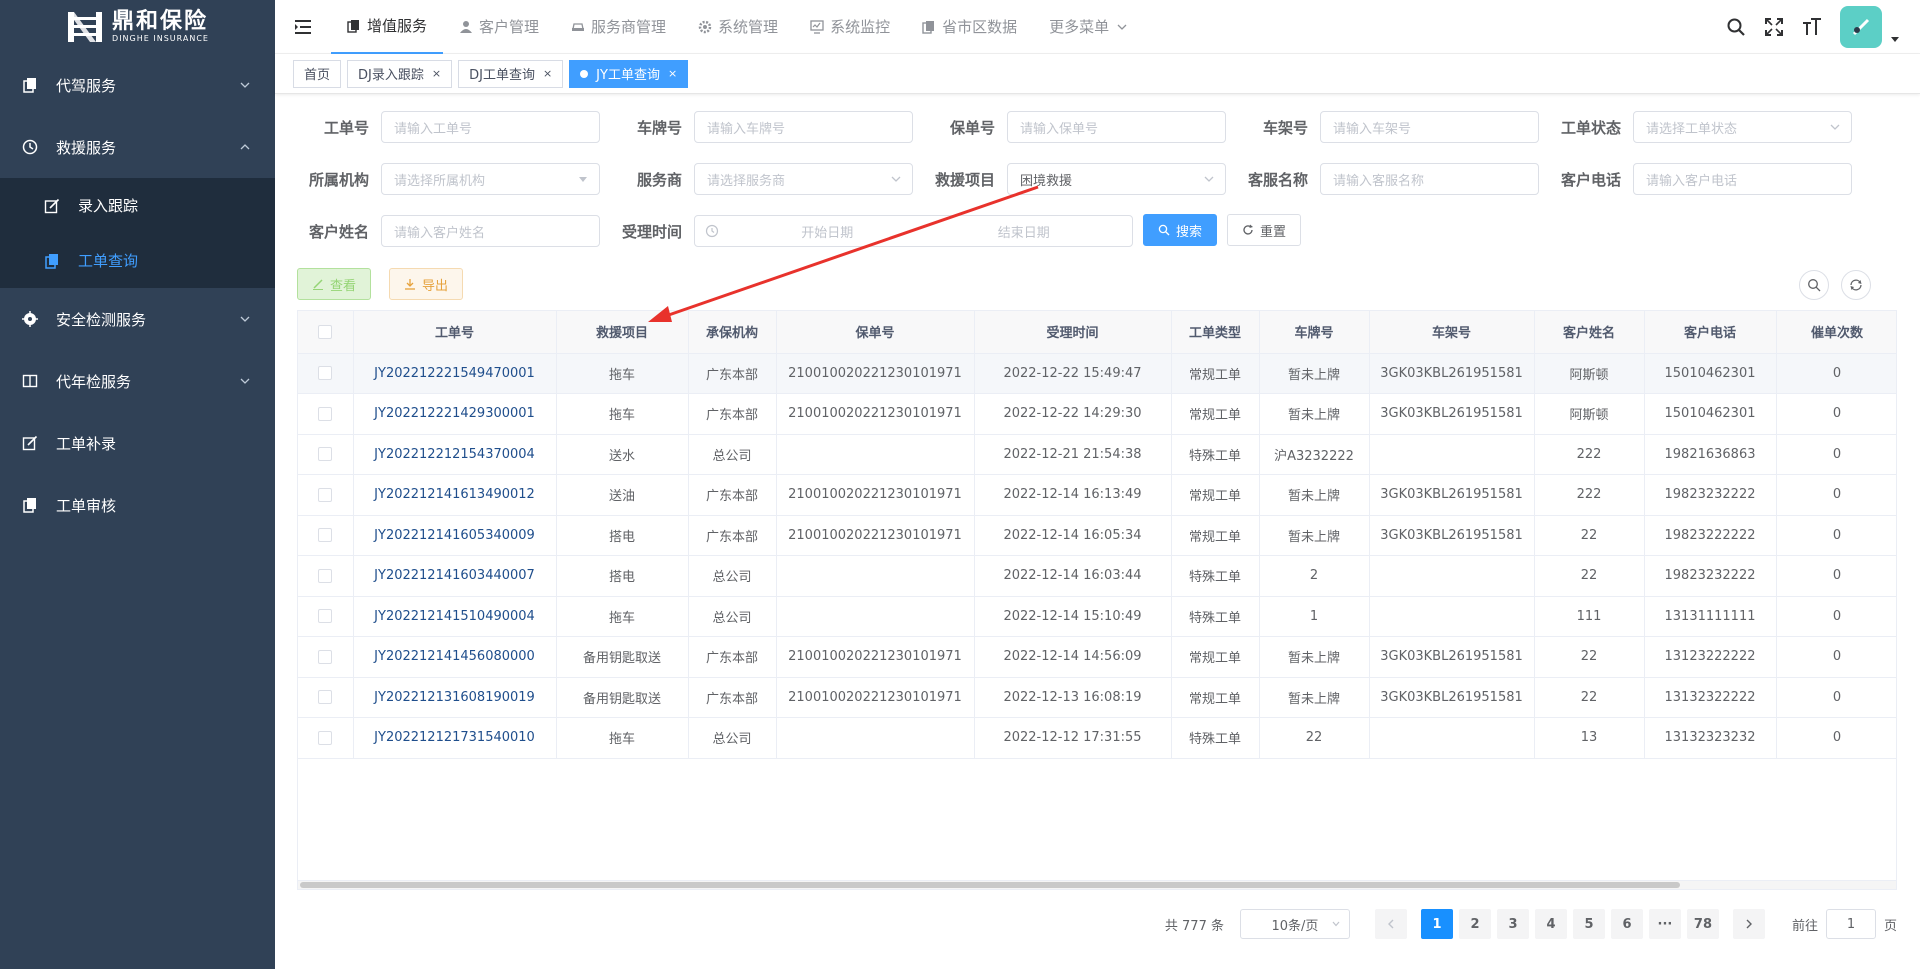 This screenshot has height=969, width=1920. Describe the element at coordinates (1812, 27) in the screenshot. I see `font-size-icon` at that location.